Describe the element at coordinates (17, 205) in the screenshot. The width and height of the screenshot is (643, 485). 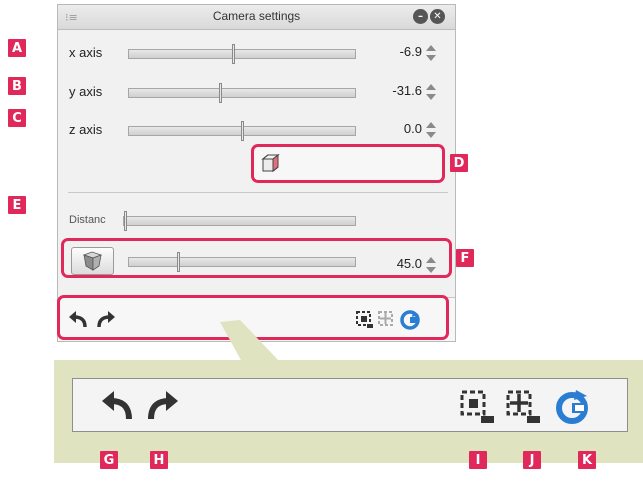
I see `badge-e: E` at that location.